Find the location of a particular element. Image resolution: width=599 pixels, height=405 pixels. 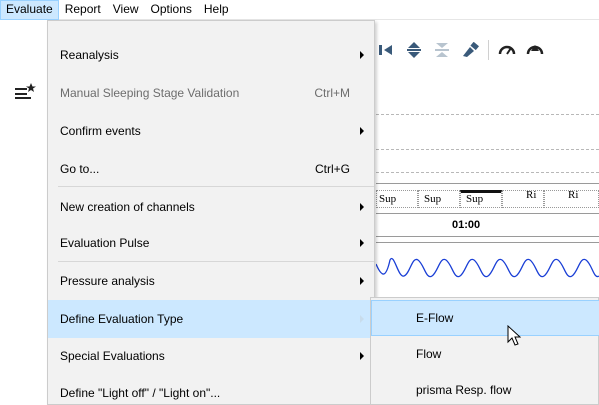

submenu-item-label: E-Flow is located at coordinates (435, 318).